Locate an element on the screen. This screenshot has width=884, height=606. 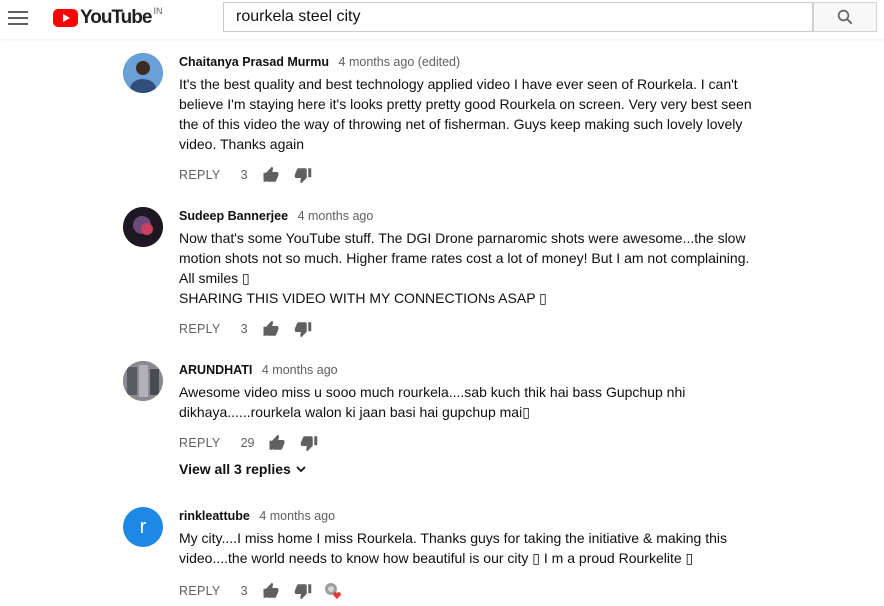
like-count: 29 is located at coordinates (247, 443).